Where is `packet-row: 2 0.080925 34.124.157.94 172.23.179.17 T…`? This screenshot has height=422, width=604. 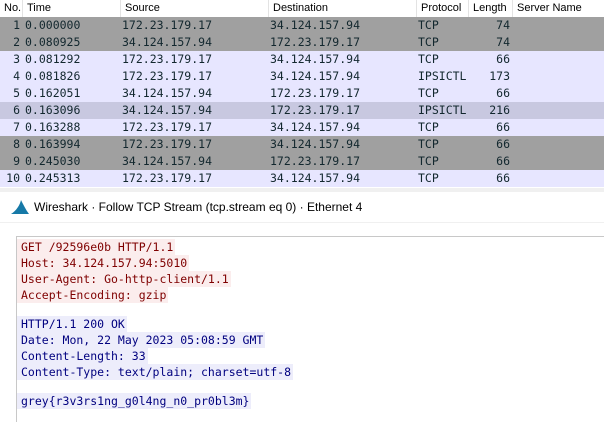 packet-row: 2 0.080925 34.124.157.94 172.23.179.17 T… is located at coordinates (302, 42).